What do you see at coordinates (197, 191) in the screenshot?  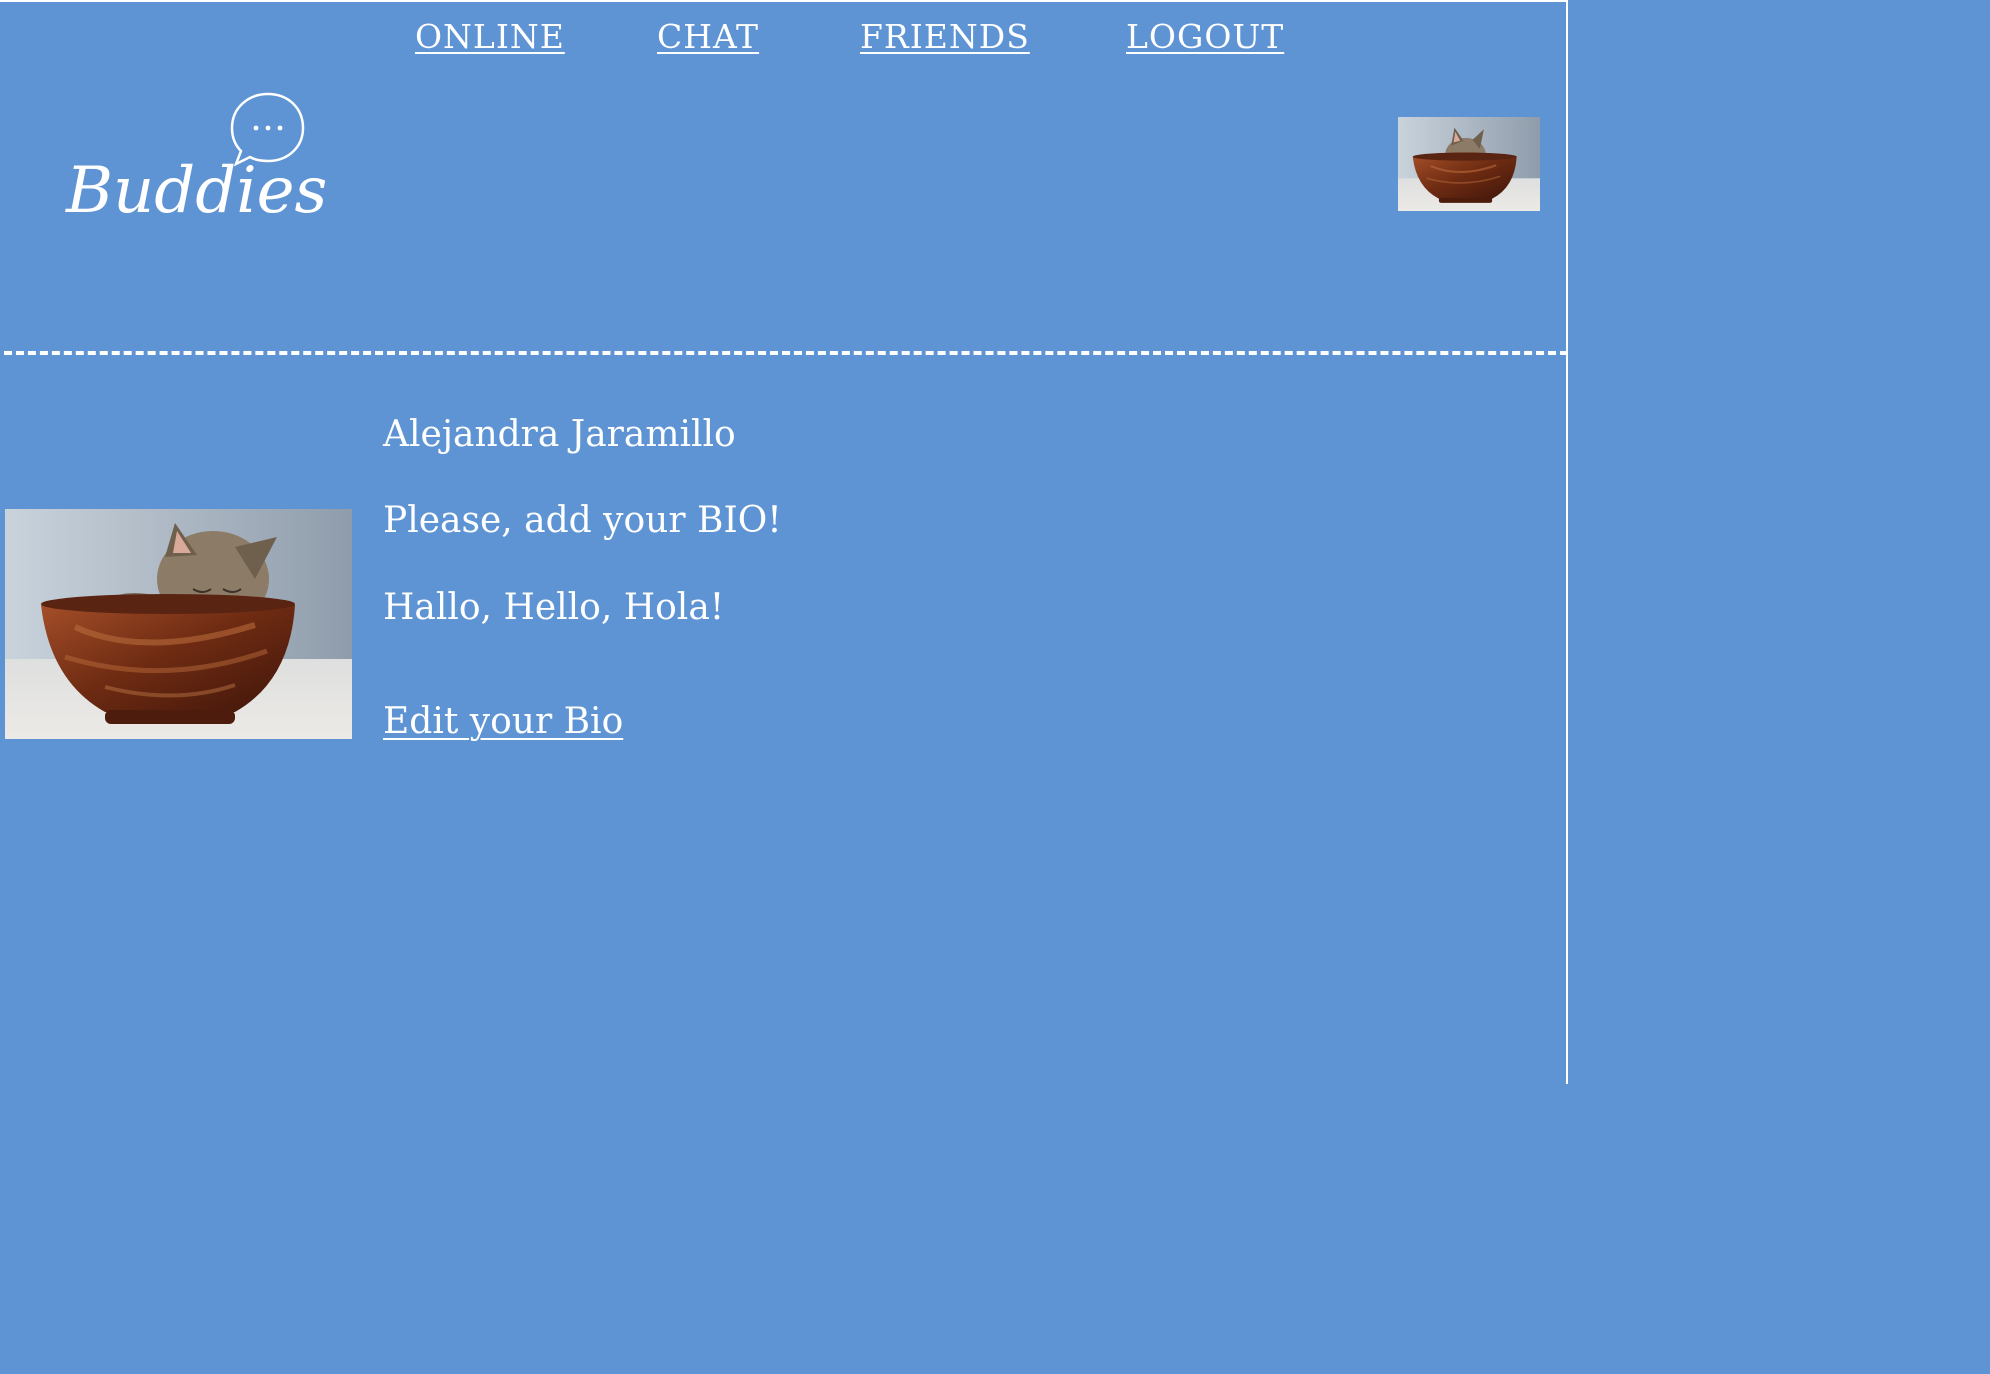 I see `logo-text: Buddies` at bounding box center [197, 191].